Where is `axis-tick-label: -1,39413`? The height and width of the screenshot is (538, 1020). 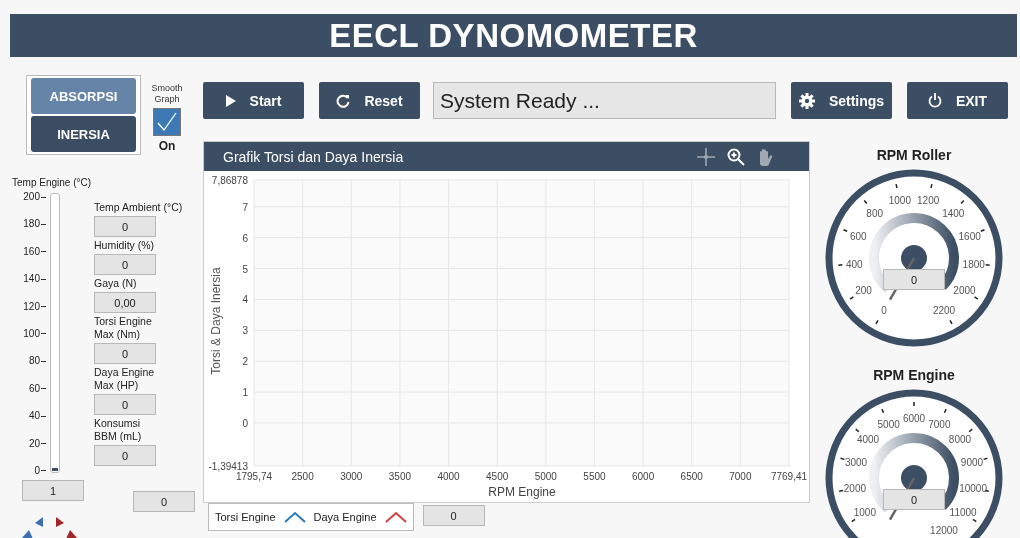
axis-tick-label: -1,39413 is located at coordinates (228, 466).